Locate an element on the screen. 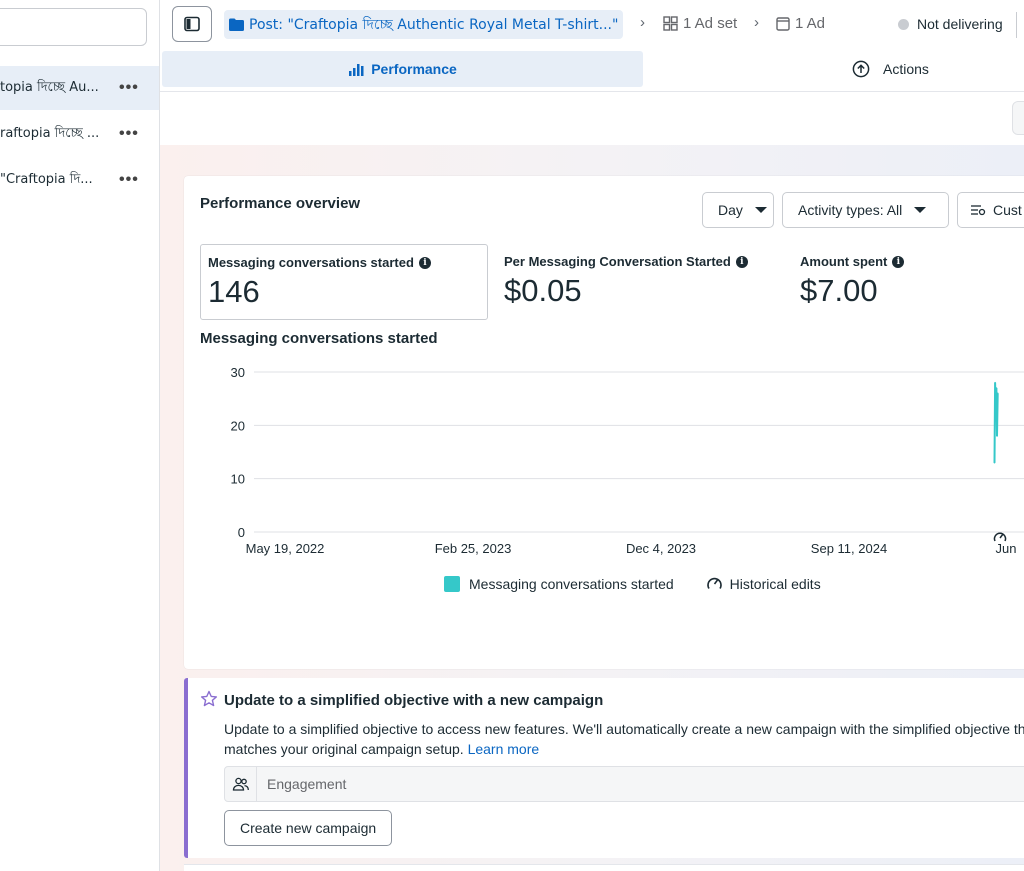 The width and height of the screenshot is (1024, 871). activity-dropdown-label: Activity types: All is located at coordinates (850, 210).